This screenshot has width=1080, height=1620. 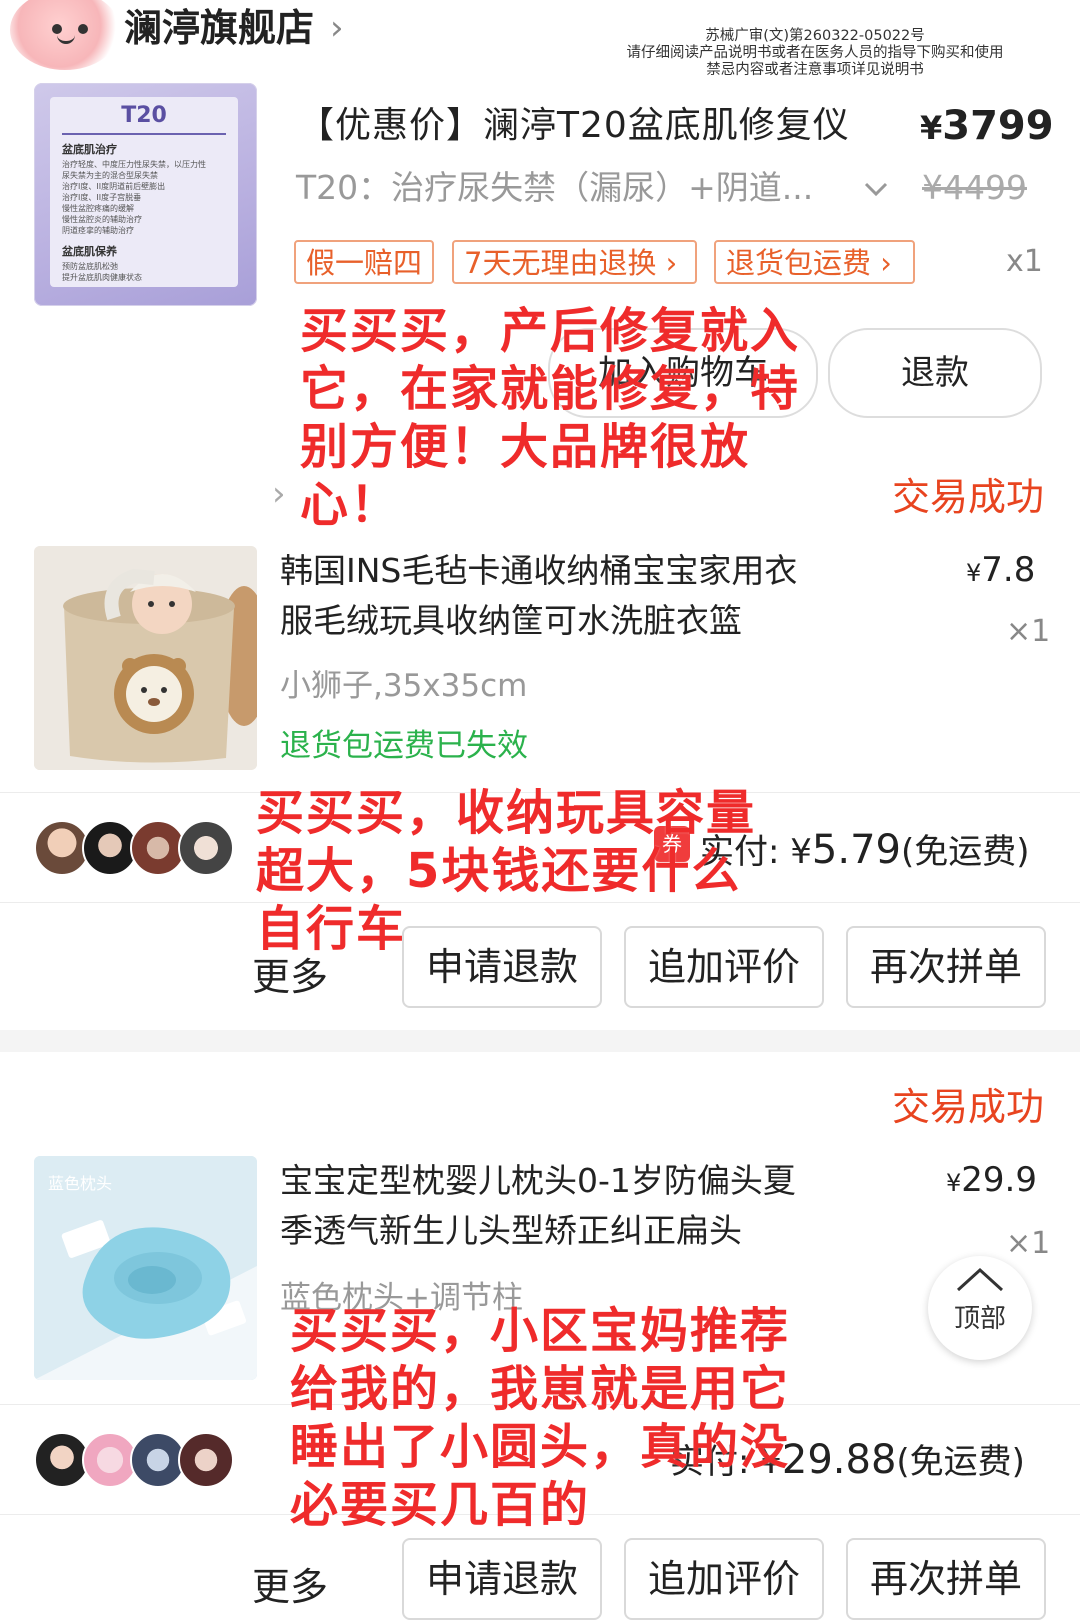 I want to click on store-logo, so click(x=65, y=35).